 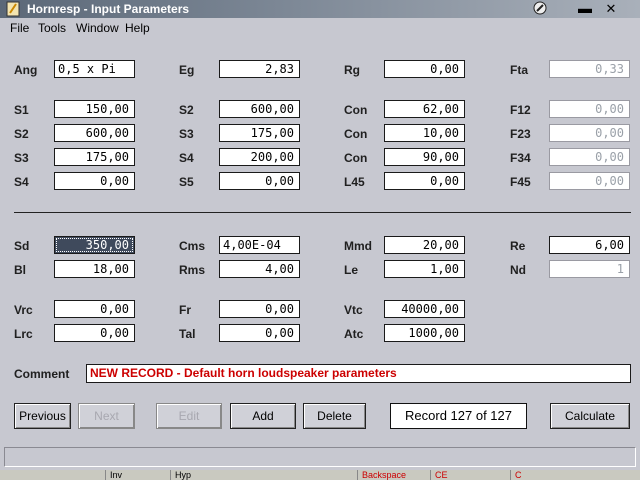 I want to click on menu-bar: File Tools Window Help, so click(x=320, y=28).